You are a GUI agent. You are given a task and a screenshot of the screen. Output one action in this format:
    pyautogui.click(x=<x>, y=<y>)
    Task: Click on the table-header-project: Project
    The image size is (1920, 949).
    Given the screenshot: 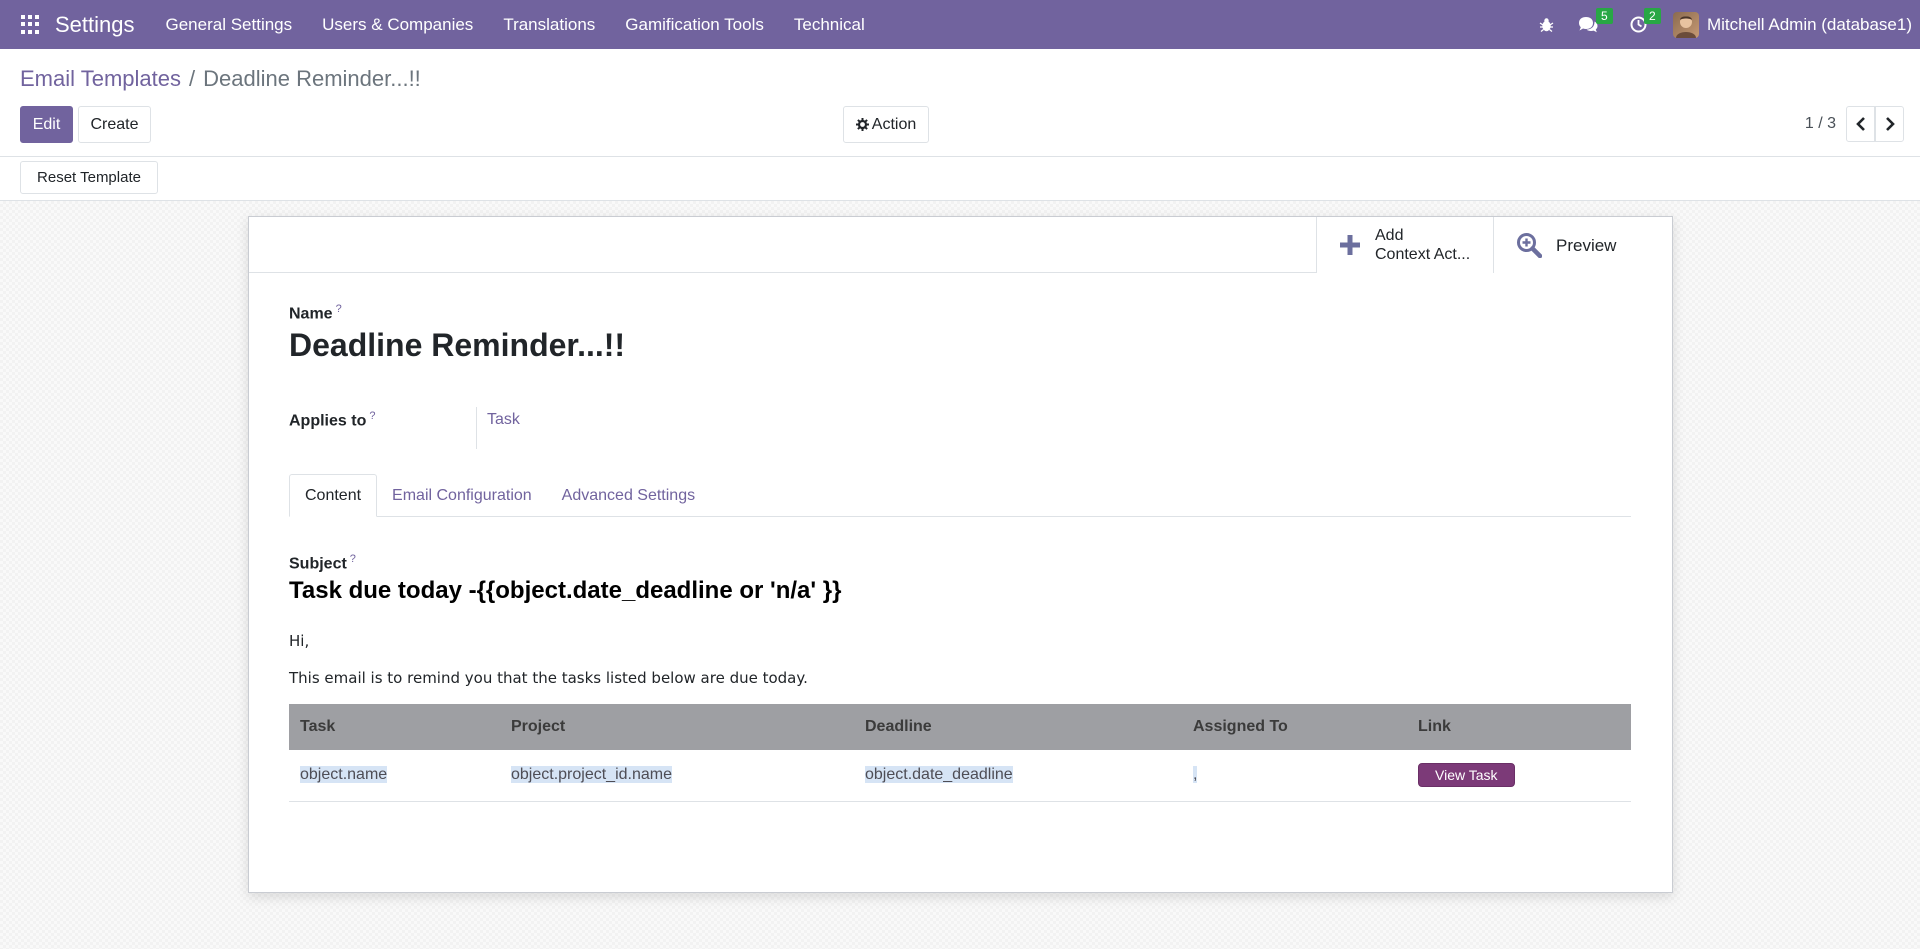 What is the action you would take?
    pyautogui.click(x=677, y=727)
    